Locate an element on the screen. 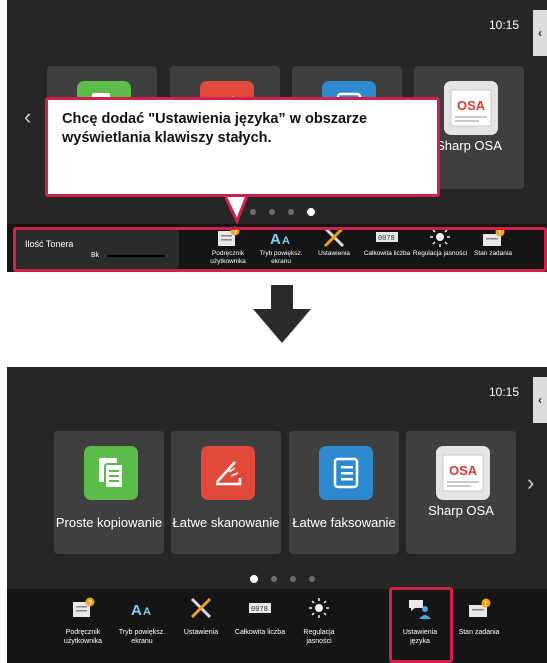 This screenshot has width=547, height=663. scan-icon is located at coordinates (228, 473).